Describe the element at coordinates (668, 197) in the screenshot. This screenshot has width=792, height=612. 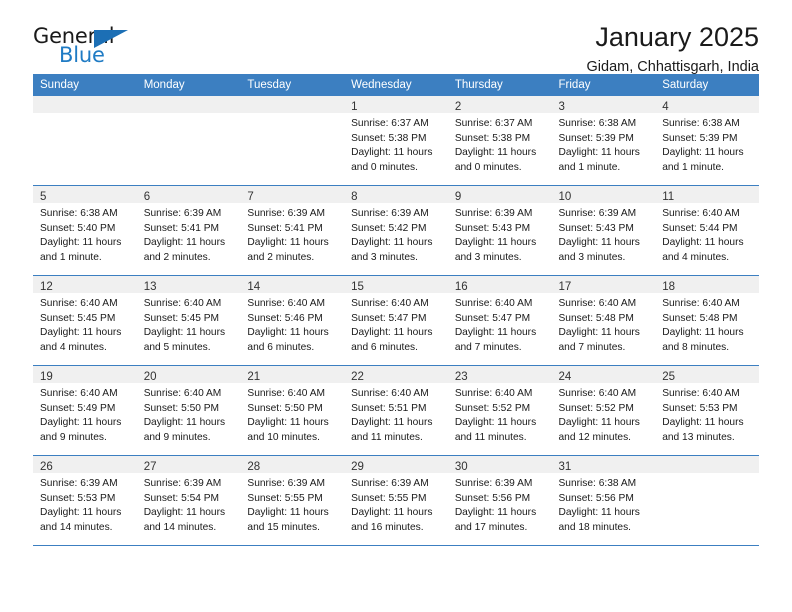
I see `day-number: 11` at that location.